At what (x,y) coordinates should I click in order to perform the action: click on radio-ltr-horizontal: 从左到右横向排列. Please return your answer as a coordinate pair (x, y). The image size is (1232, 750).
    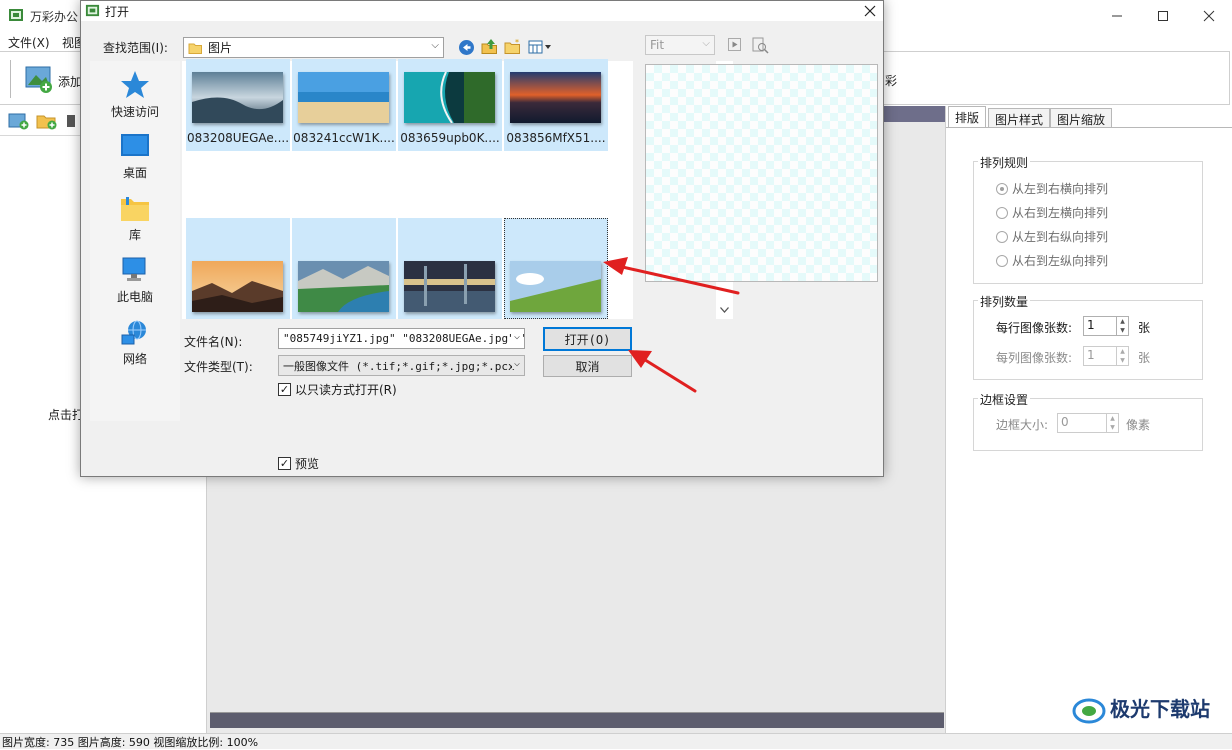
    Looking at the image, I should click on (1052, 188).